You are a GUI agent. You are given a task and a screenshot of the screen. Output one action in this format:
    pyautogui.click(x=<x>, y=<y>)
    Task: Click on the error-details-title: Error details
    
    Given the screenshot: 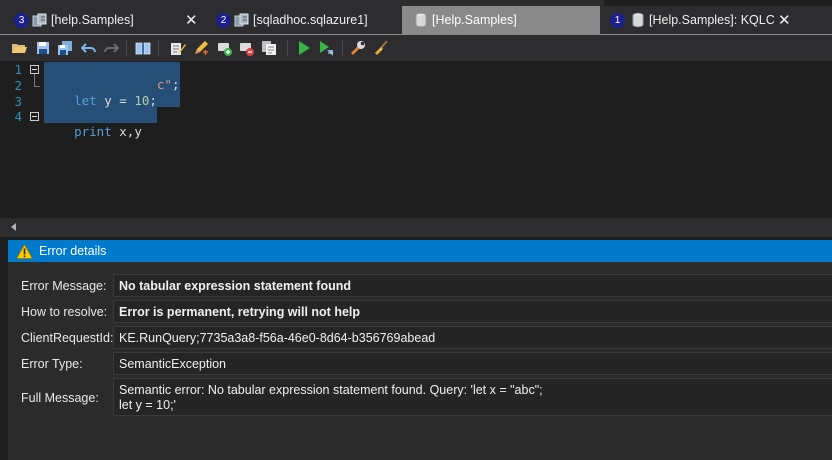 What is the action you would take?
    pyautogui.click(x=73, y=251)
    